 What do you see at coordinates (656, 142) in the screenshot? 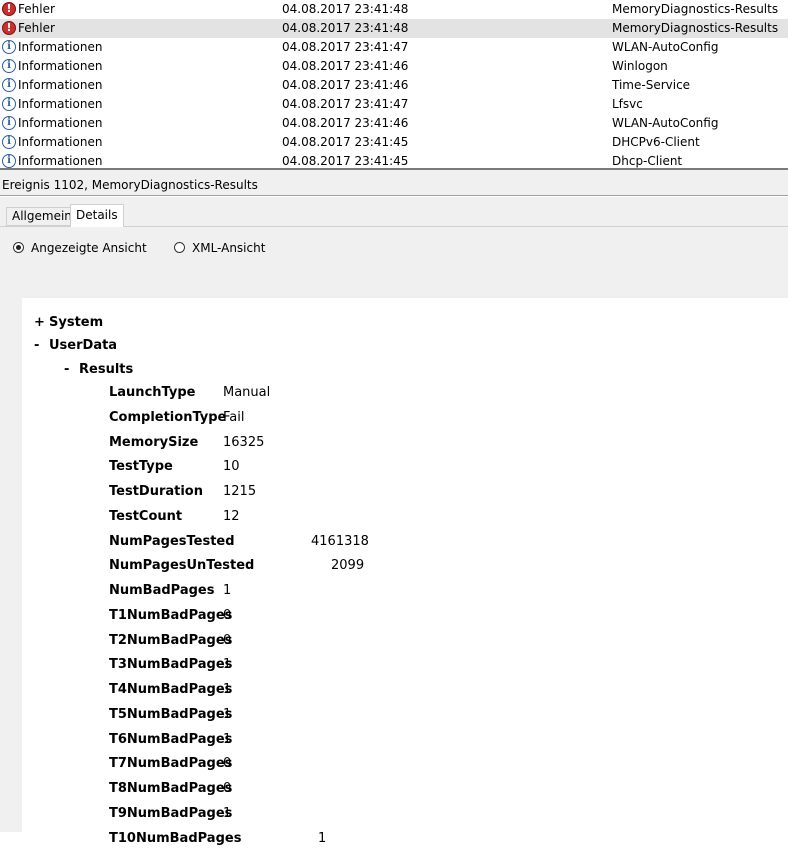
I see `event-source: DHCPv6-Client` at bounding box center [656, 142].